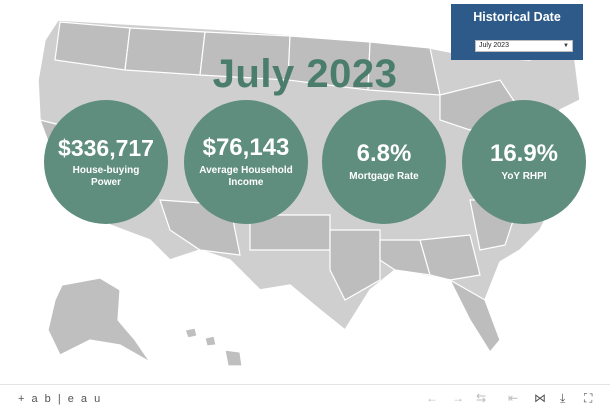 The height and width of the screenshot is (415, 610). What do you see at coordinates (494, 45) in the screenshot?
I see `date-select-value: July 2023` at bounding box center [494, 45].